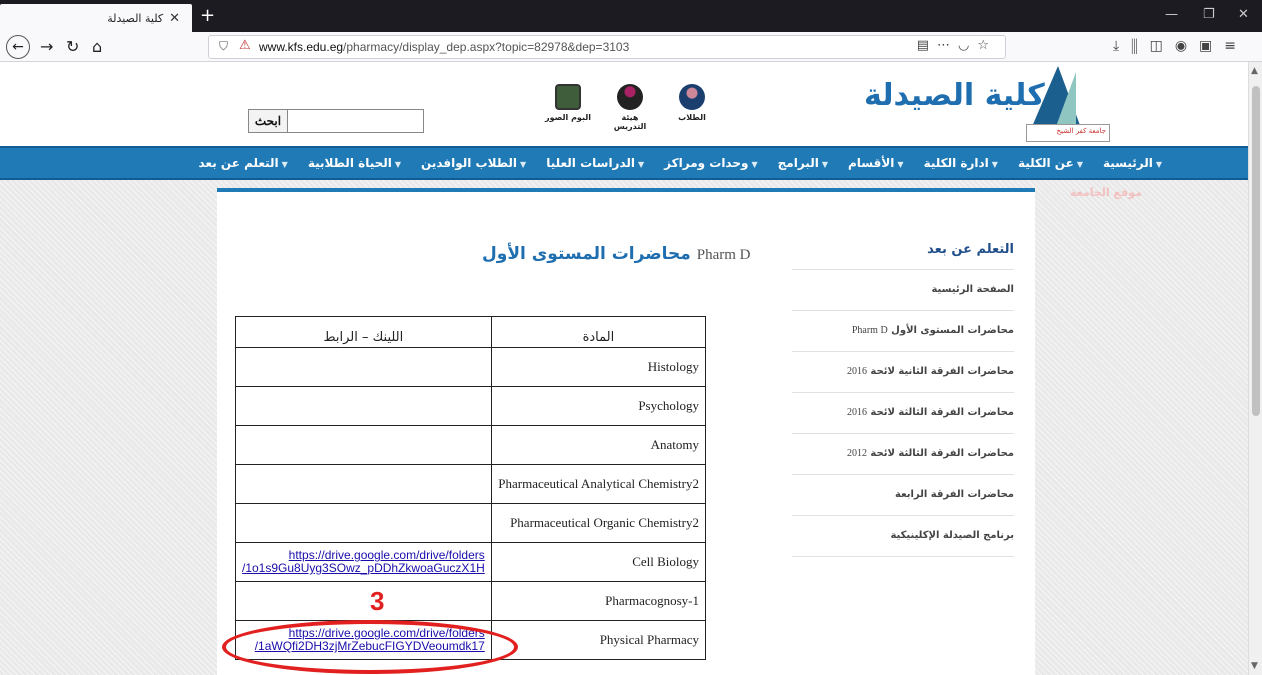 The width and height of the screenshot is (1262, 675). Describe the element at coordinates (595, 163) in the screenshot. I see `nav-item: الدراسات العليا ▼` at that location.